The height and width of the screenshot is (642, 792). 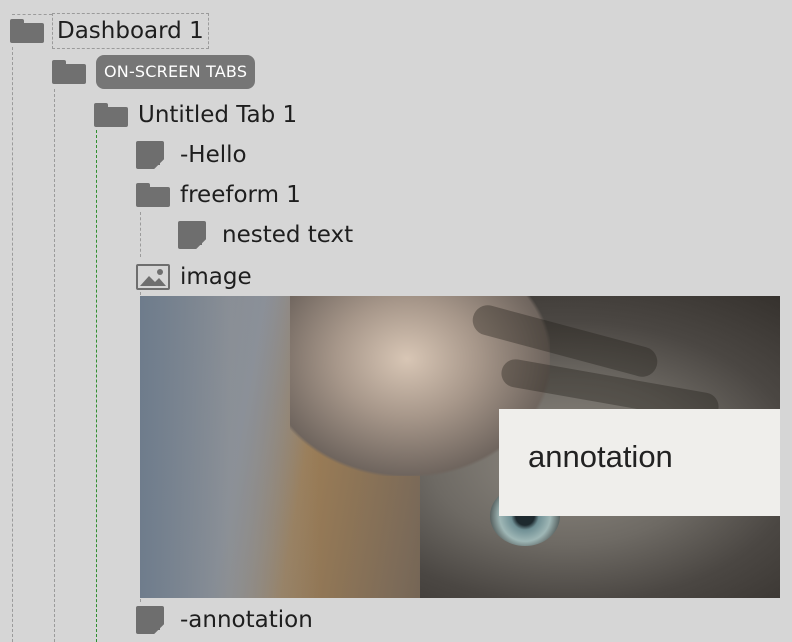 I want to click on tree-node-dashboard: Dashboard 1, so click(x=109, y=31).